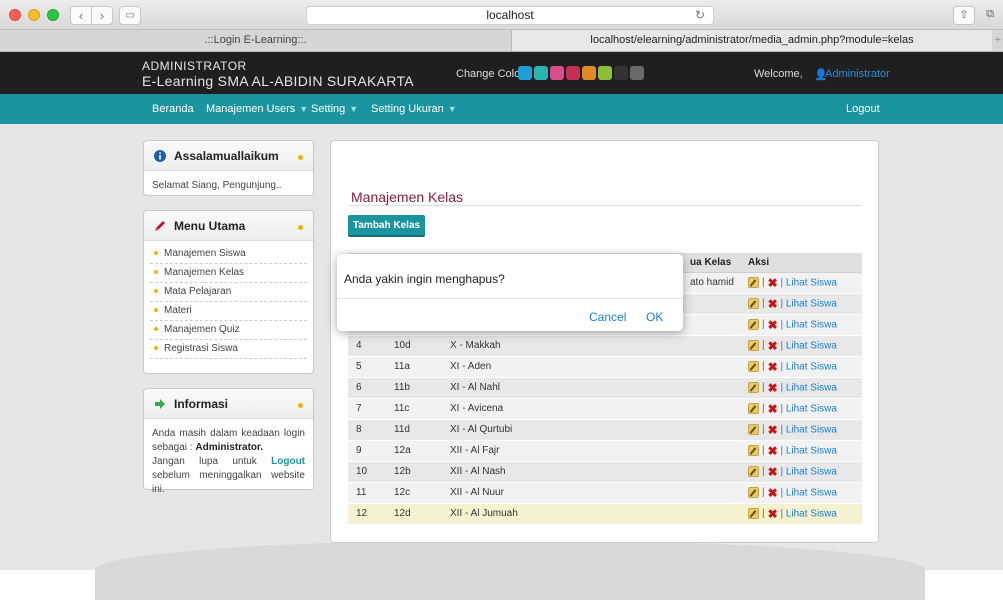 This screenshot has width=1003, height=600. I want to click on aksi-cell: | ✖ | Lihat Siswa, so click(801, 367).